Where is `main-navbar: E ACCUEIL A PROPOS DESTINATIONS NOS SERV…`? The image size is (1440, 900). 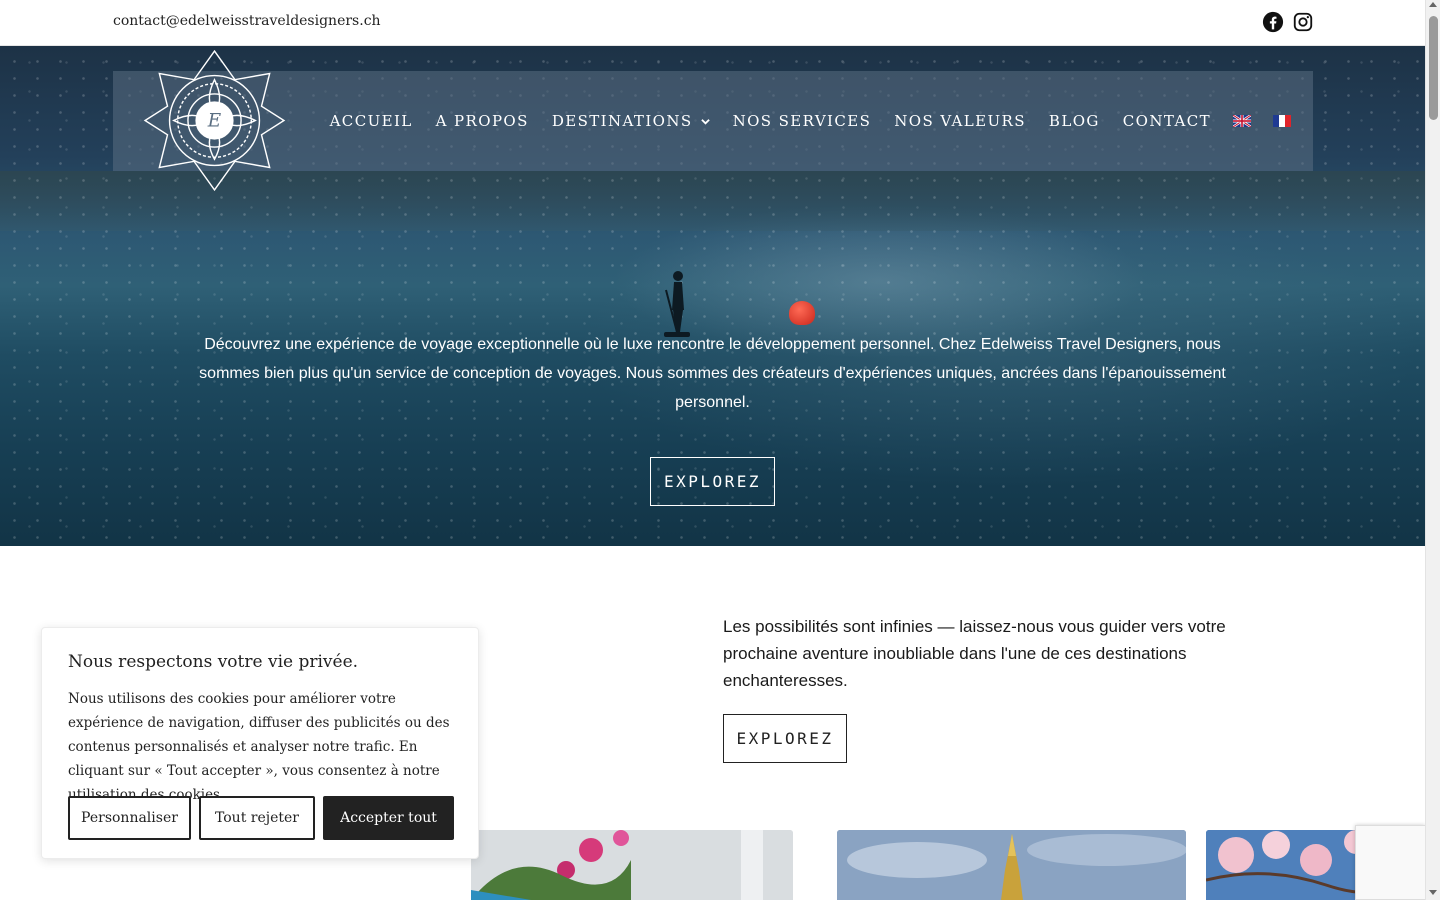
main-navbar: E ACCUEIL A PROPOS DESTINATIONS NOS SERV… is located at coordinates (713, 120).